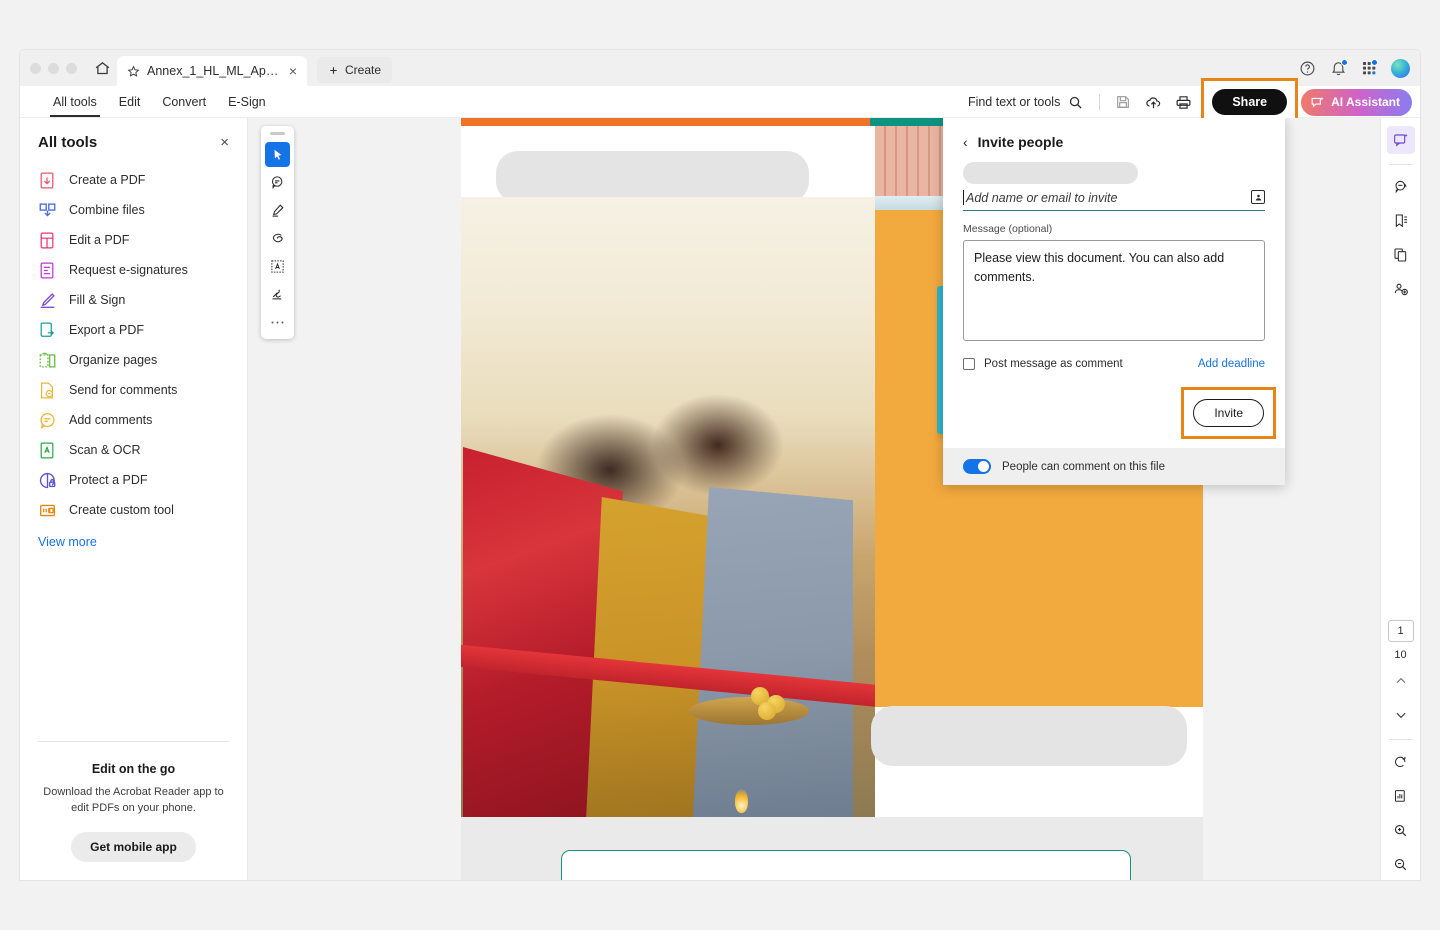 Image resolution: width=1440 pixels, height=930 pixels. I want to click on ai-assistant-button: AI Assistant, so click(1356, 102).